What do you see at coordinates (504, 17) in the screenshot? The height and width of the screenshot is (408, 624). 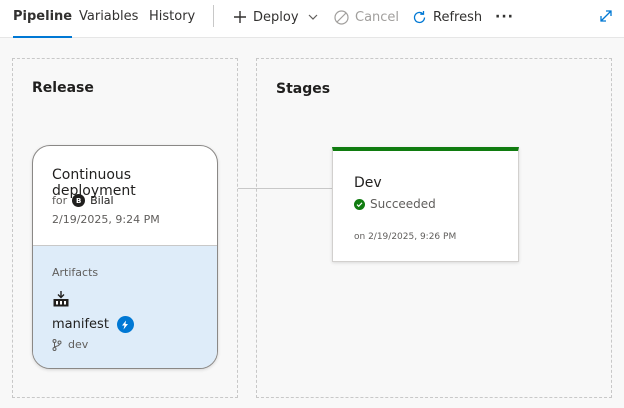 I see `more-options-icon: ···` at bounding box center [504, 17].